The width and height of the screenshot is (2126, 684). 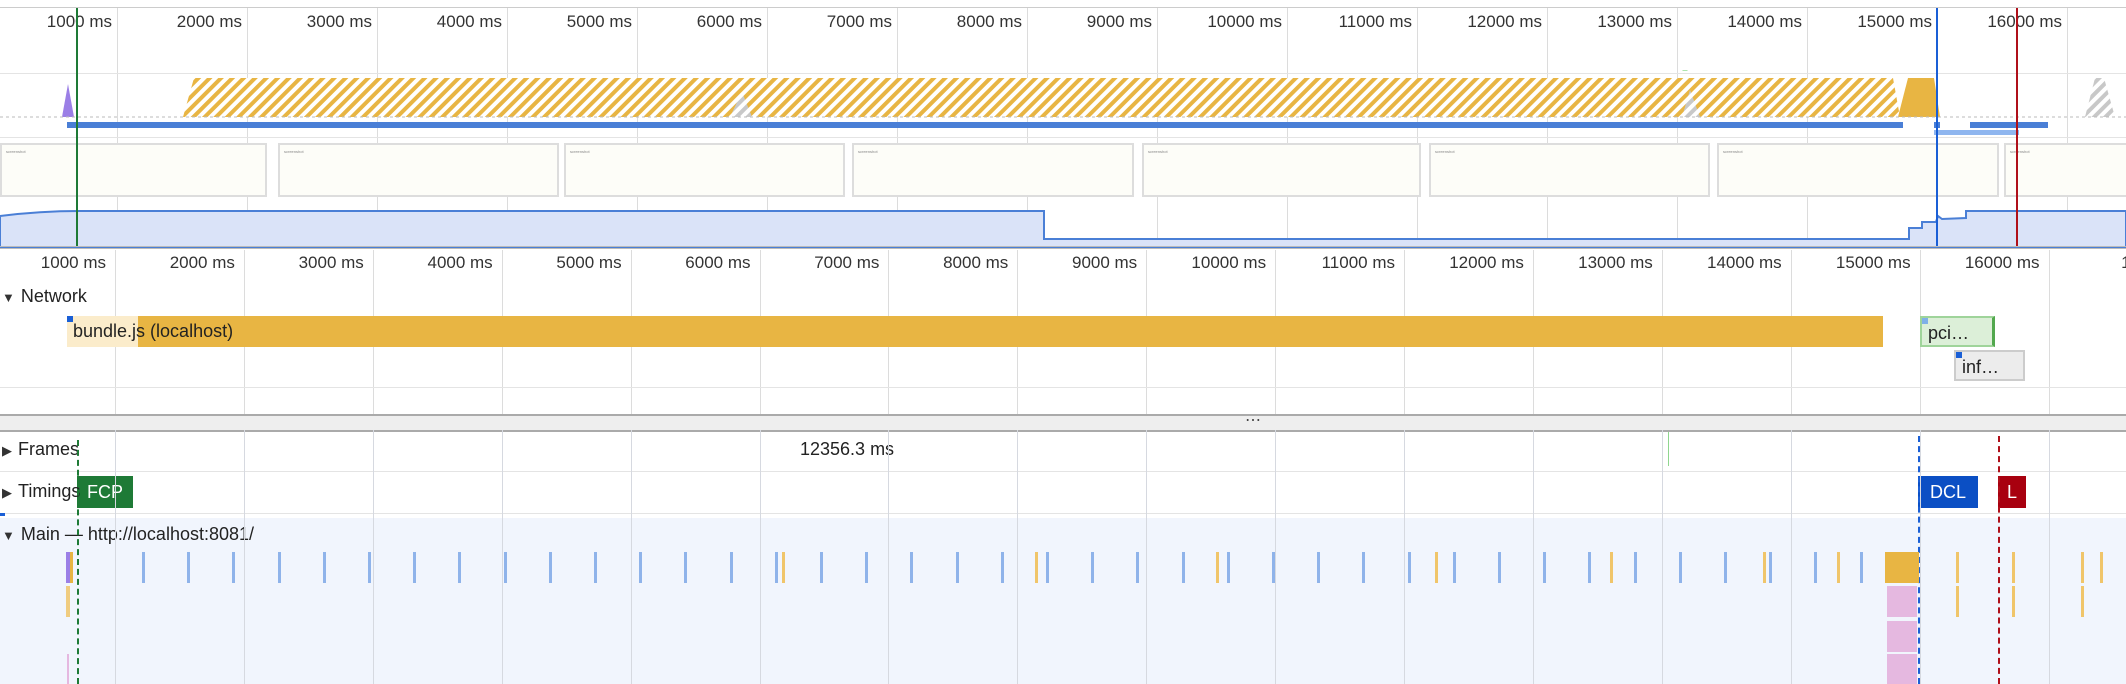 I want to click on frame-bar, so click(x=1668, y=449).